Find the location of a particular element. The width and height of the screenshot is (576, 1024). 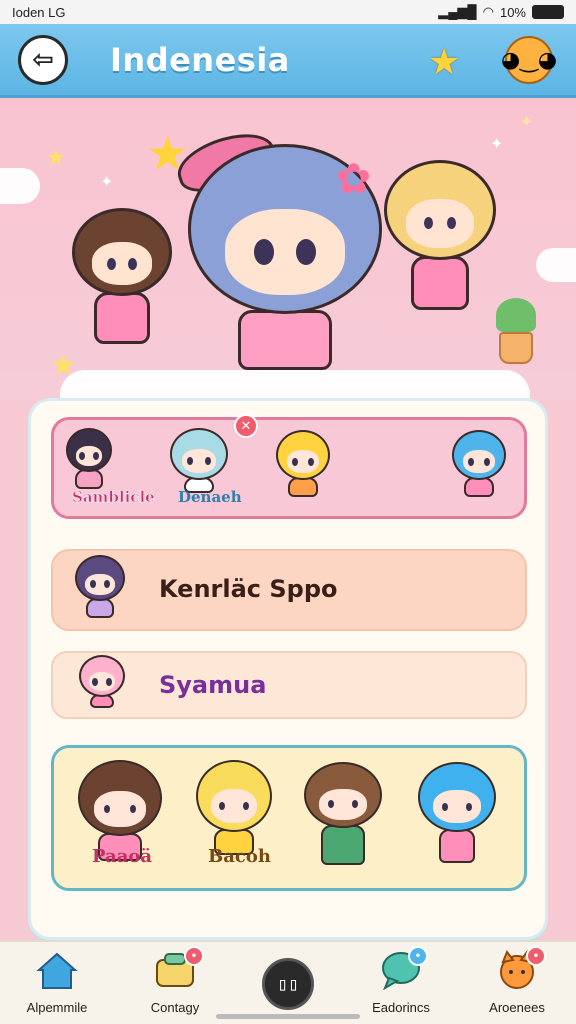

potted-plant-icon is located at coordinates (516, 333).